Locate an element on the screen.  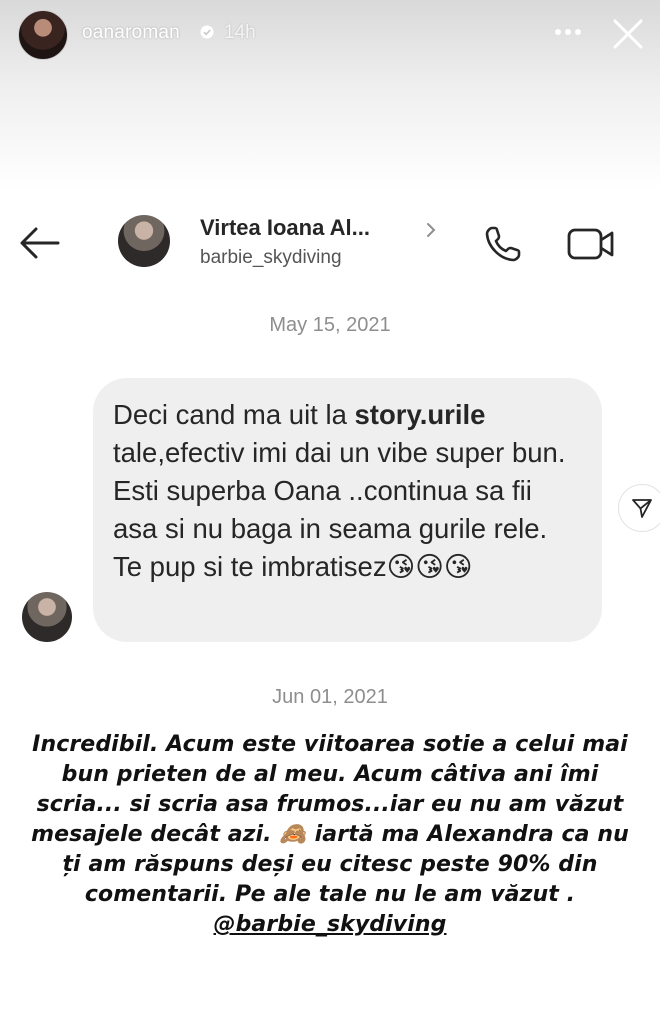
phone-icon is located at coordinates (503, 244).